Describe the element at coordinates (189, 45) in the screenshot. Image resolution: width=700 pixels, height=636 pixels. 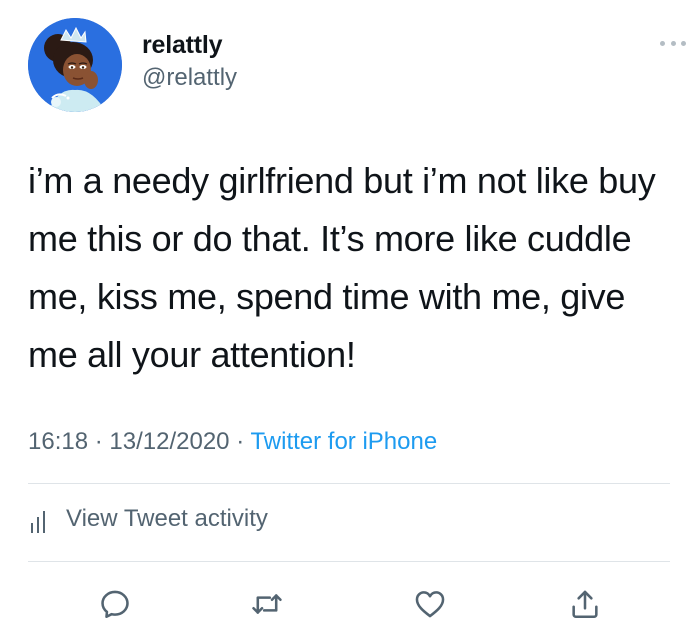
I see `display-name: relattly` at that location.